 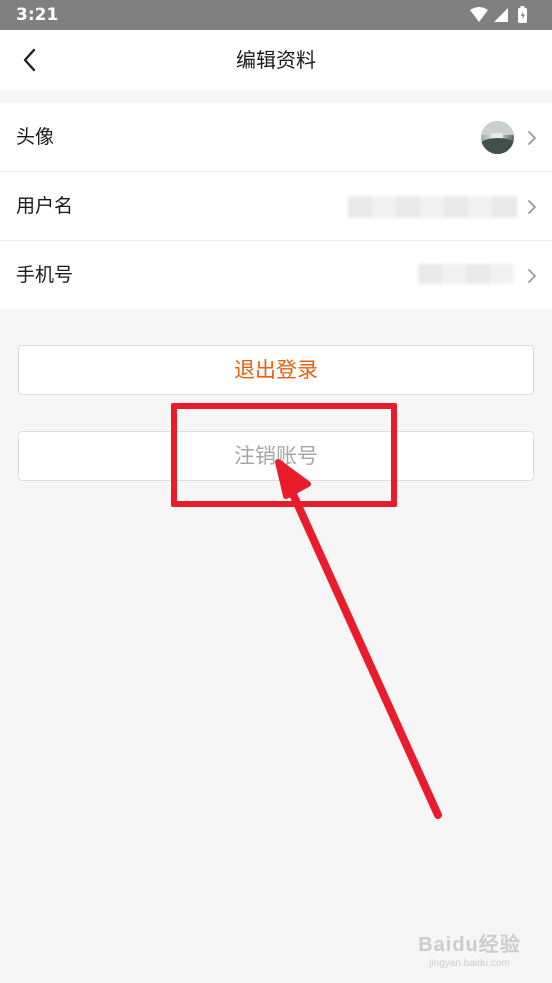 What do you see at coordinates (469, 945) in the screenshot?
I see `watermark-logo: Baidu经验` at bounding box center [469, 945].